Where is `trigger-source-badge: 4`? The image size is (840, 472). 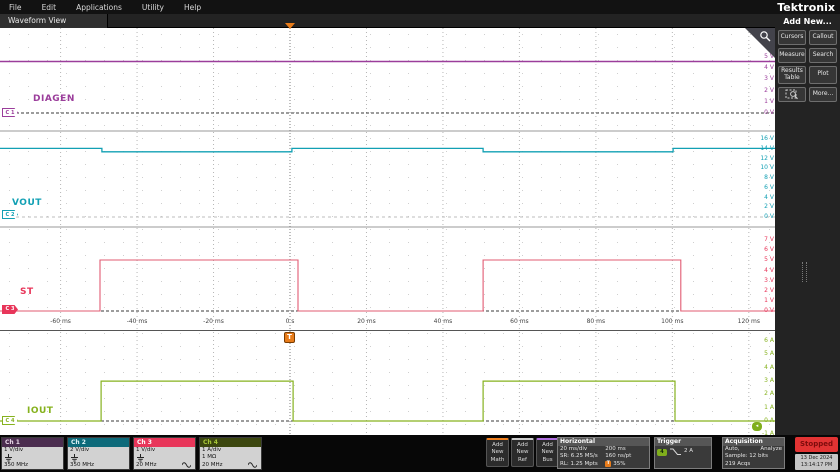 trigger-source-badge: 4 is located at coordinates (662, 452).